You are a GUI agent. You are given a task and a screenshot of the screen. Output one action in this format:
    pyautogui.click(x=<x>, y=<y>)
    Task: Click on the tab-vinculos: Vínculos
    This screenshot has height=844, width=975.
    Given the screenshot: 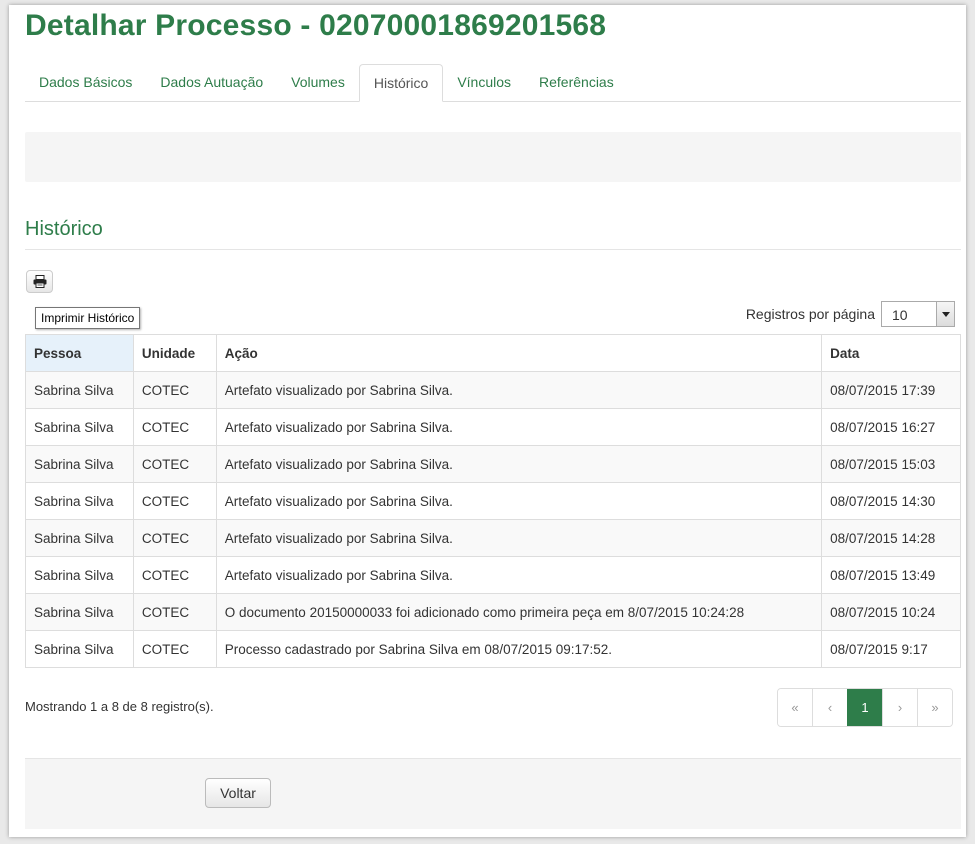 What is the action you would take?
    pyautogui.click(x=484, y=82)
    